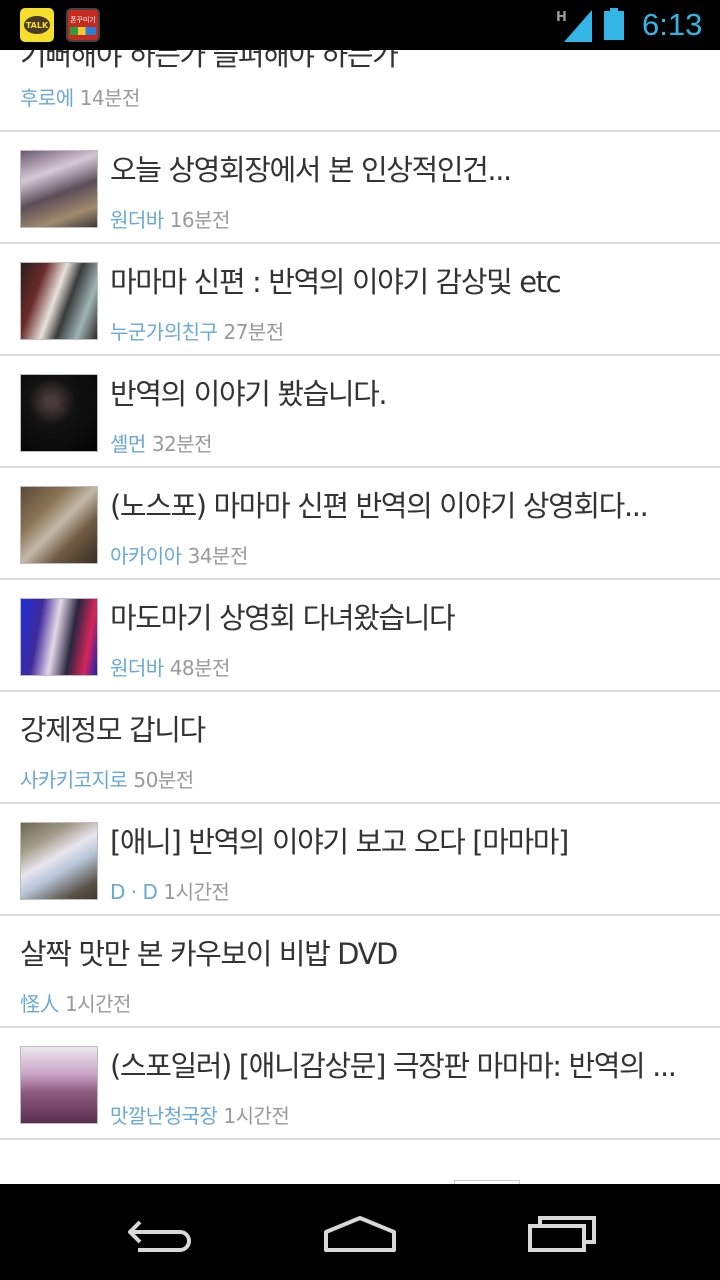 This screenshot has width=720, height=1280. What do you see at coordinates (74, 780) in the screenshot?
I see `post-author: 사카키코지로` at bounding box center [74, 780].